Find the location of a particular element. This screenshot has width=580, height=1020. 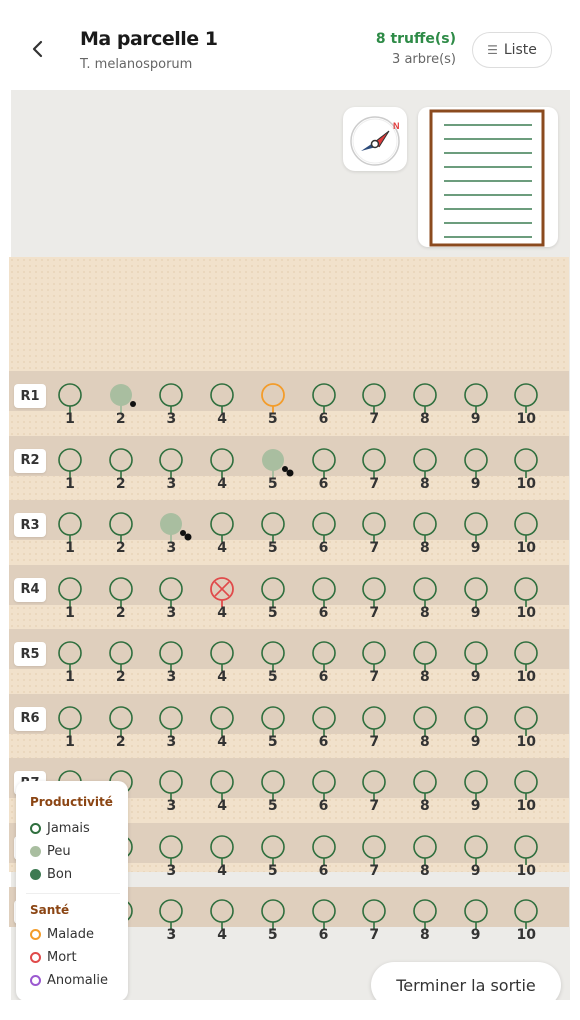

tree-r2-4: 4 is located at coordinates (222, 470).